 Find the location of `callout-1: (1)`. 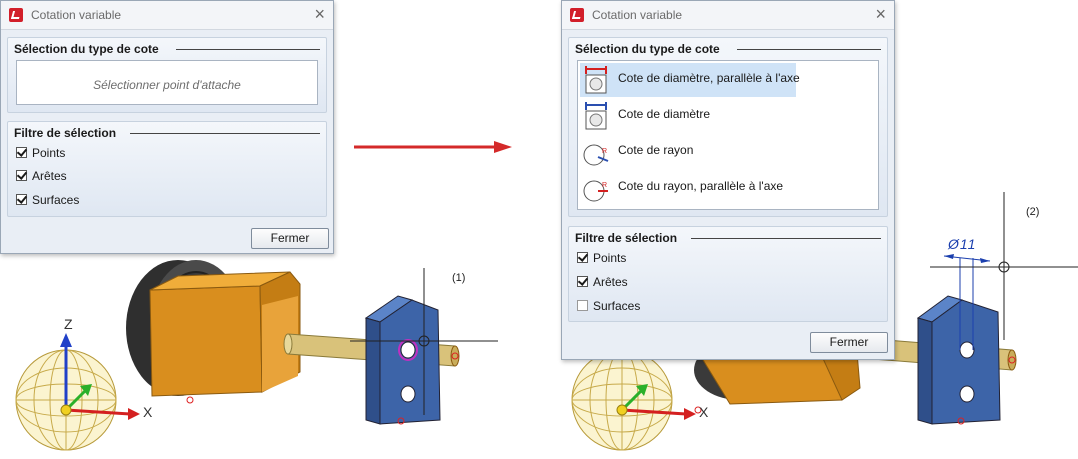

callout-1: (1) is located at coordinates (459, 278).